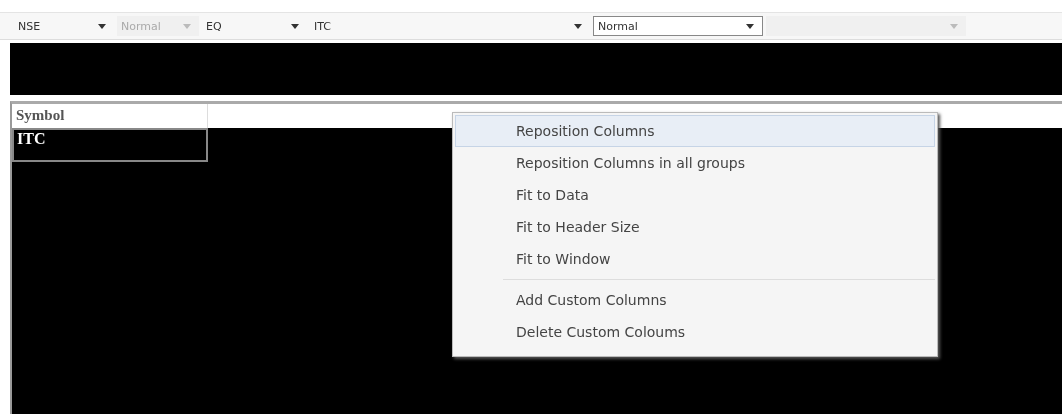 This screenshot has width=1062, height=414. Describe the element at coordinates (110, 145) in the screenshot. I see `table-cell: ITC` at that location.